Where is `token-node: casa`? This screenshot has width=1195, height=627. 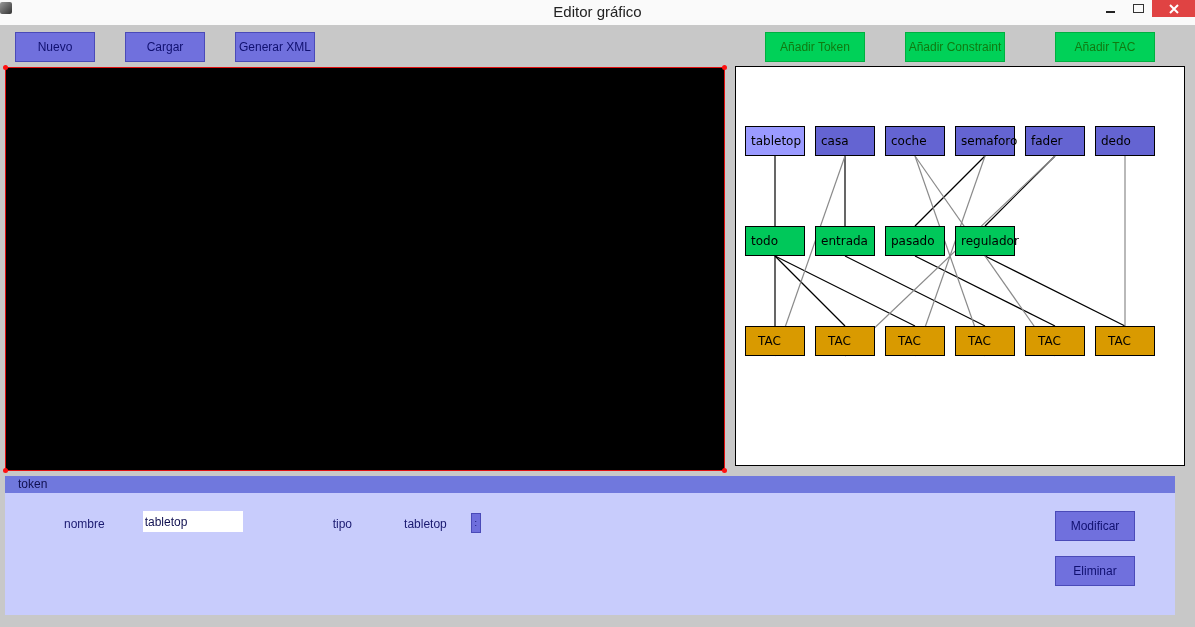
token-node: casa is located at coordinates (845, 141).